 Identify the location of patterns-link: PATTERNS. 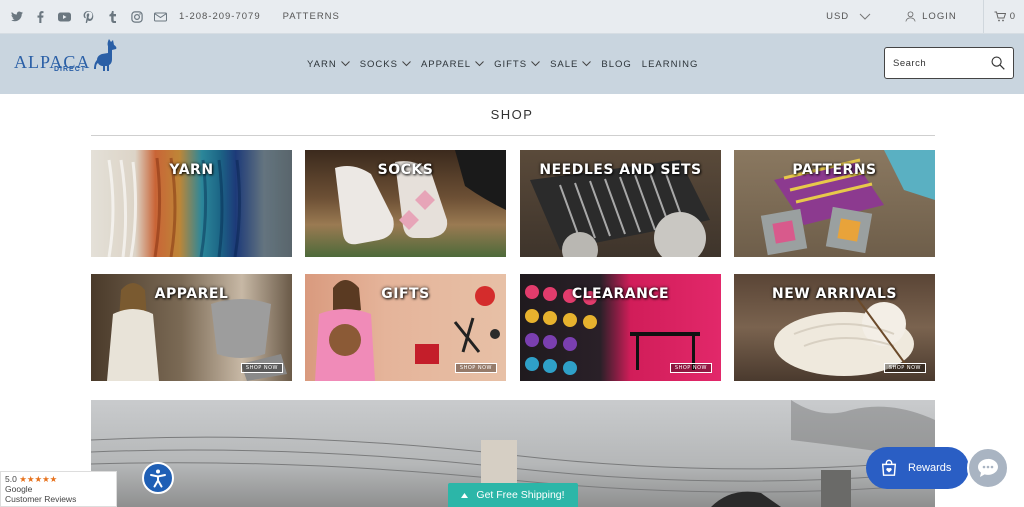
(311, 16).